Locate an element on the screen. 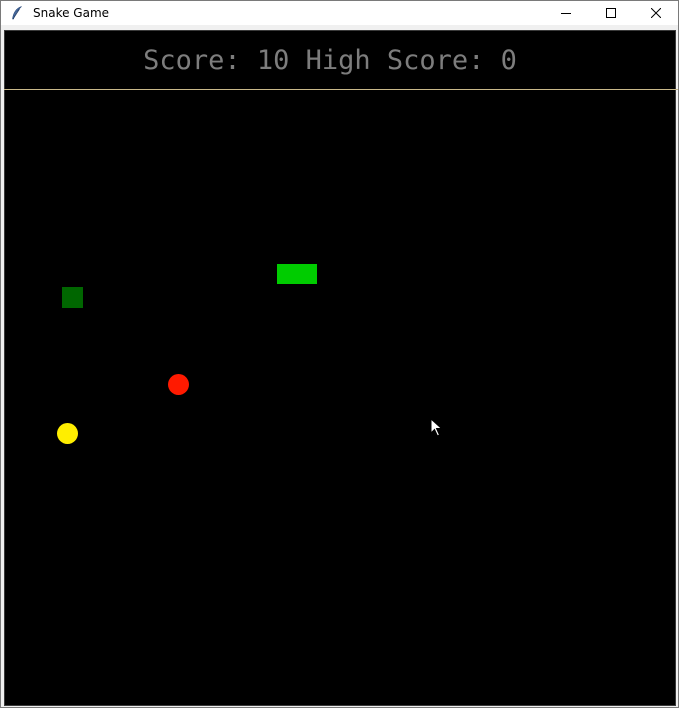  minimize-icon is located at coordinates (565, 13).